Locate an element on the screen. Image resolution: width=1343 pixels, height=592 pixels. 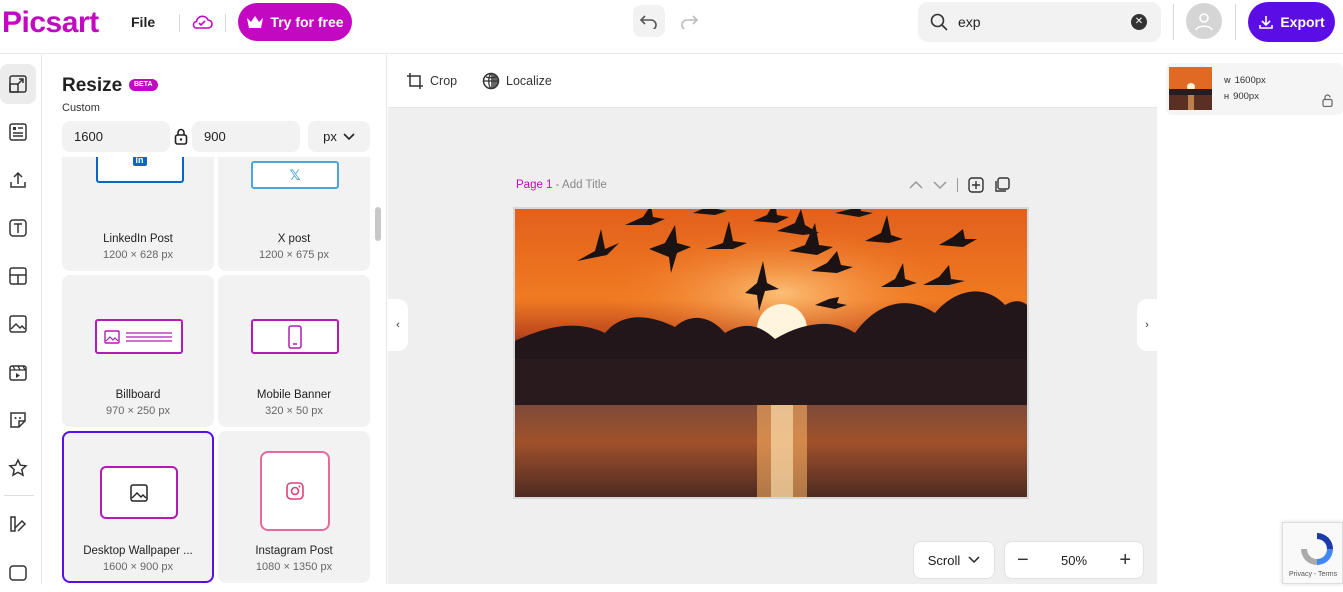
zoom-in-button: + is located at coordinates (1125, 560).